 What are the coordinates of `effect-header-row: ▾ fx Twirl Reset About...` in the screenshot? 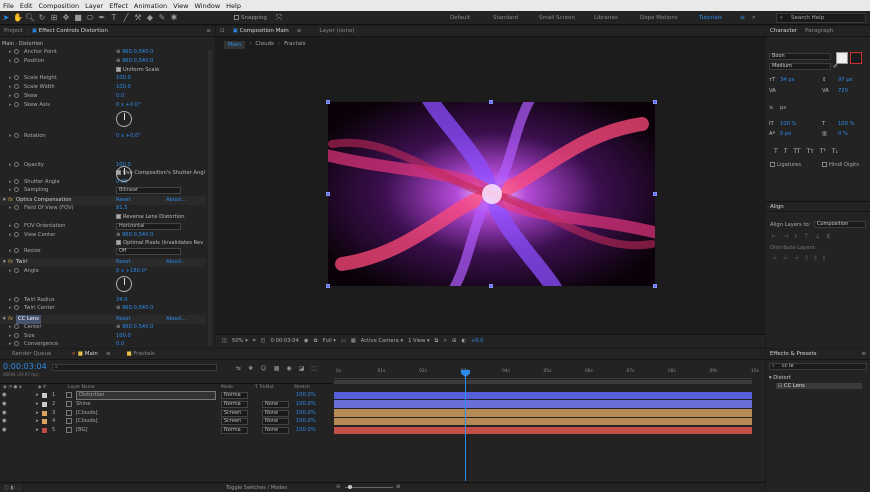 It's located at (103, 262).